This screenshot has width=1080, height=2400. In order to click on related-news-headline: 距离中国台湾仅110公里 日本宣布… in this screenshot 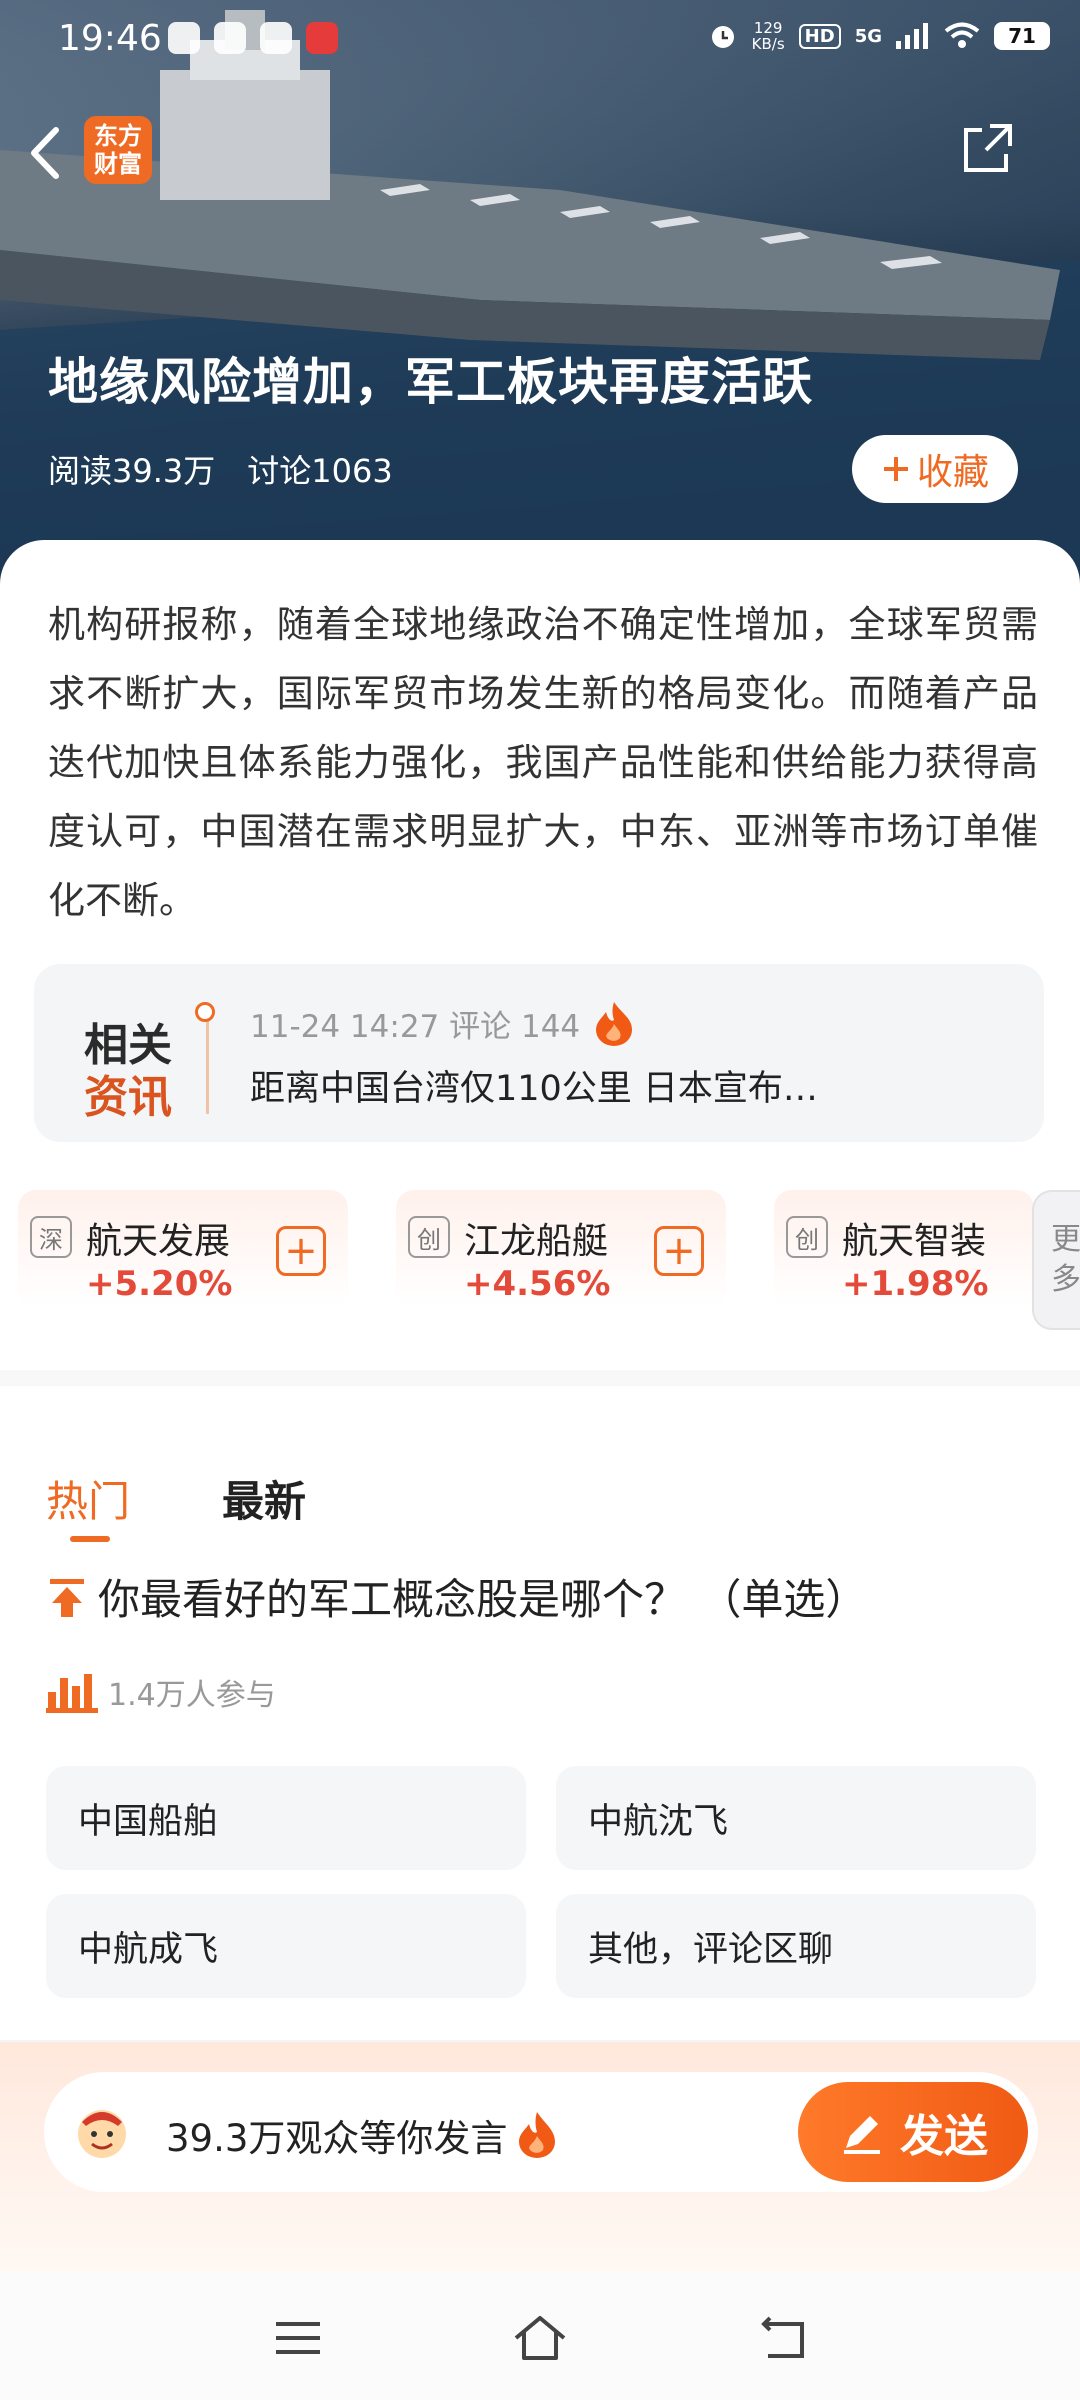, I will do `click(534, 1089)`.